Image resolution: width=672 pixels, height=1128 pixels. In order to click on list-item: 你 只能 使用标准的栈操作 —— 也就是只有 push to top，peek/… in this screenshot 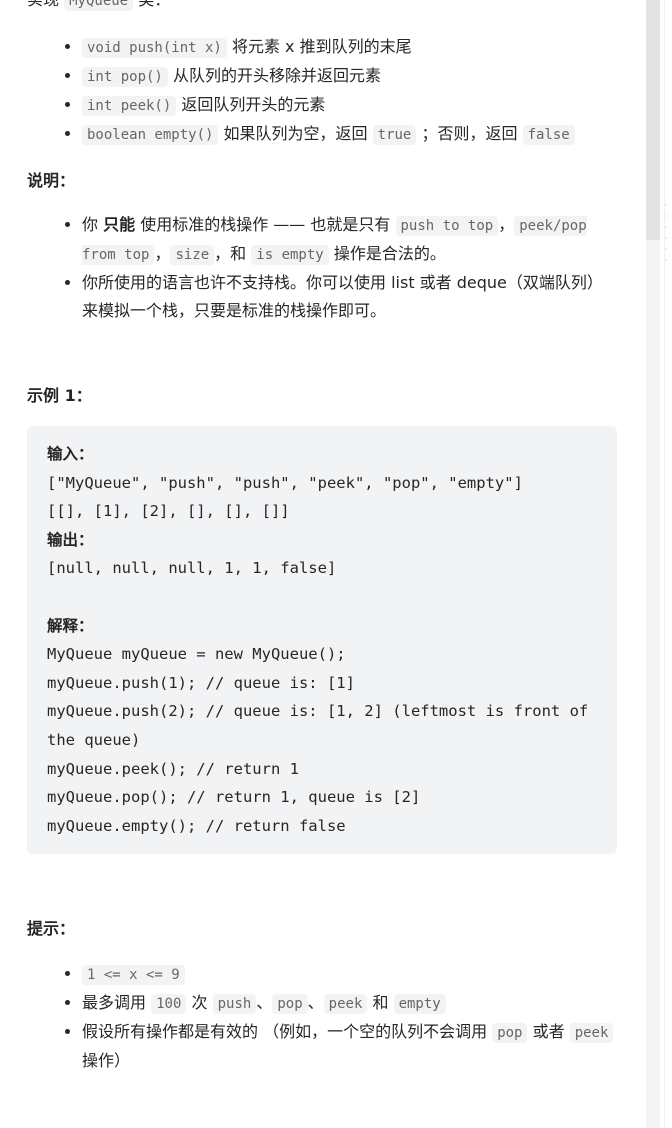, I will do `click(349, 240)`.